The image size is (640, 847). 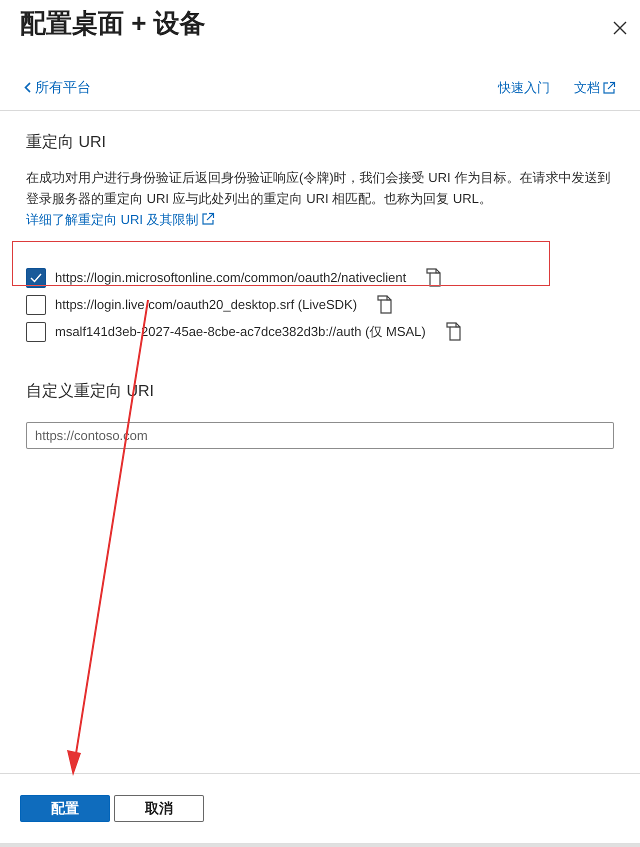 What do you see at coordinates (230, 278) in the screenshot?
I see `redirect-uri: https://login.microsoftonline.com/common/oauth2/nativeclient` at bounding box center [230, 278].